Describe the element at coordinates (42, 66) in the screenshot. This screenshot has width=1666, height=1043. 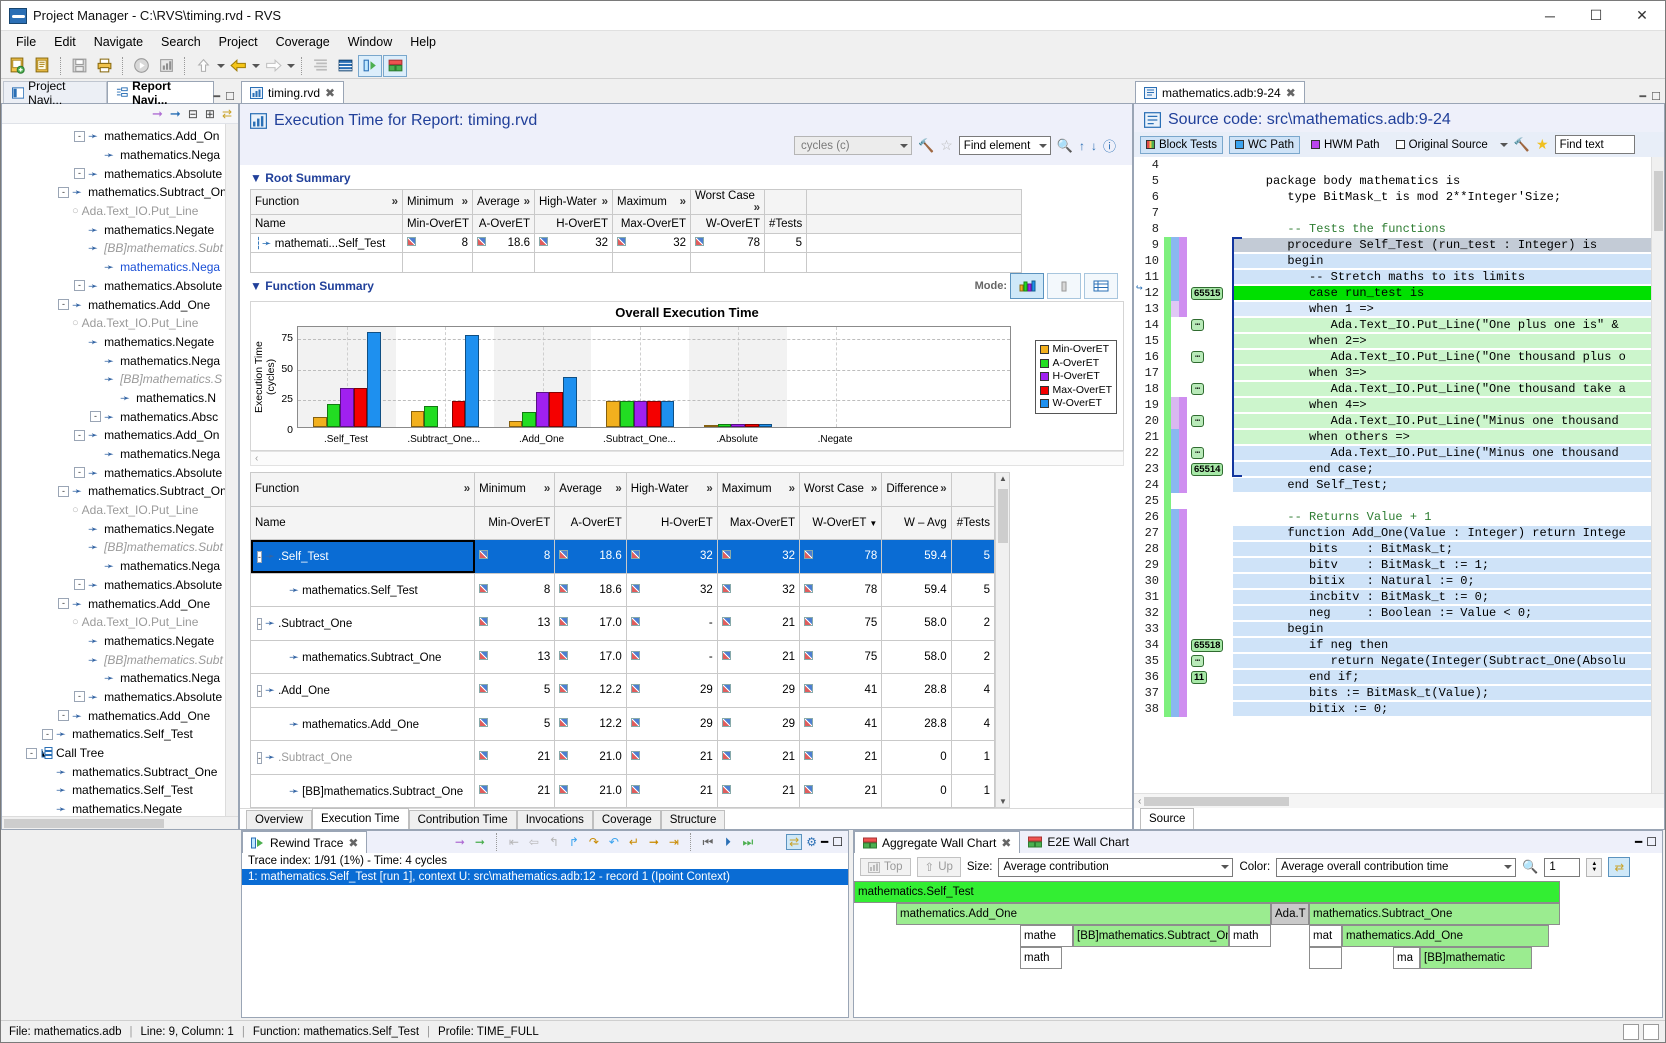
I see `open-project-icon` at that location.